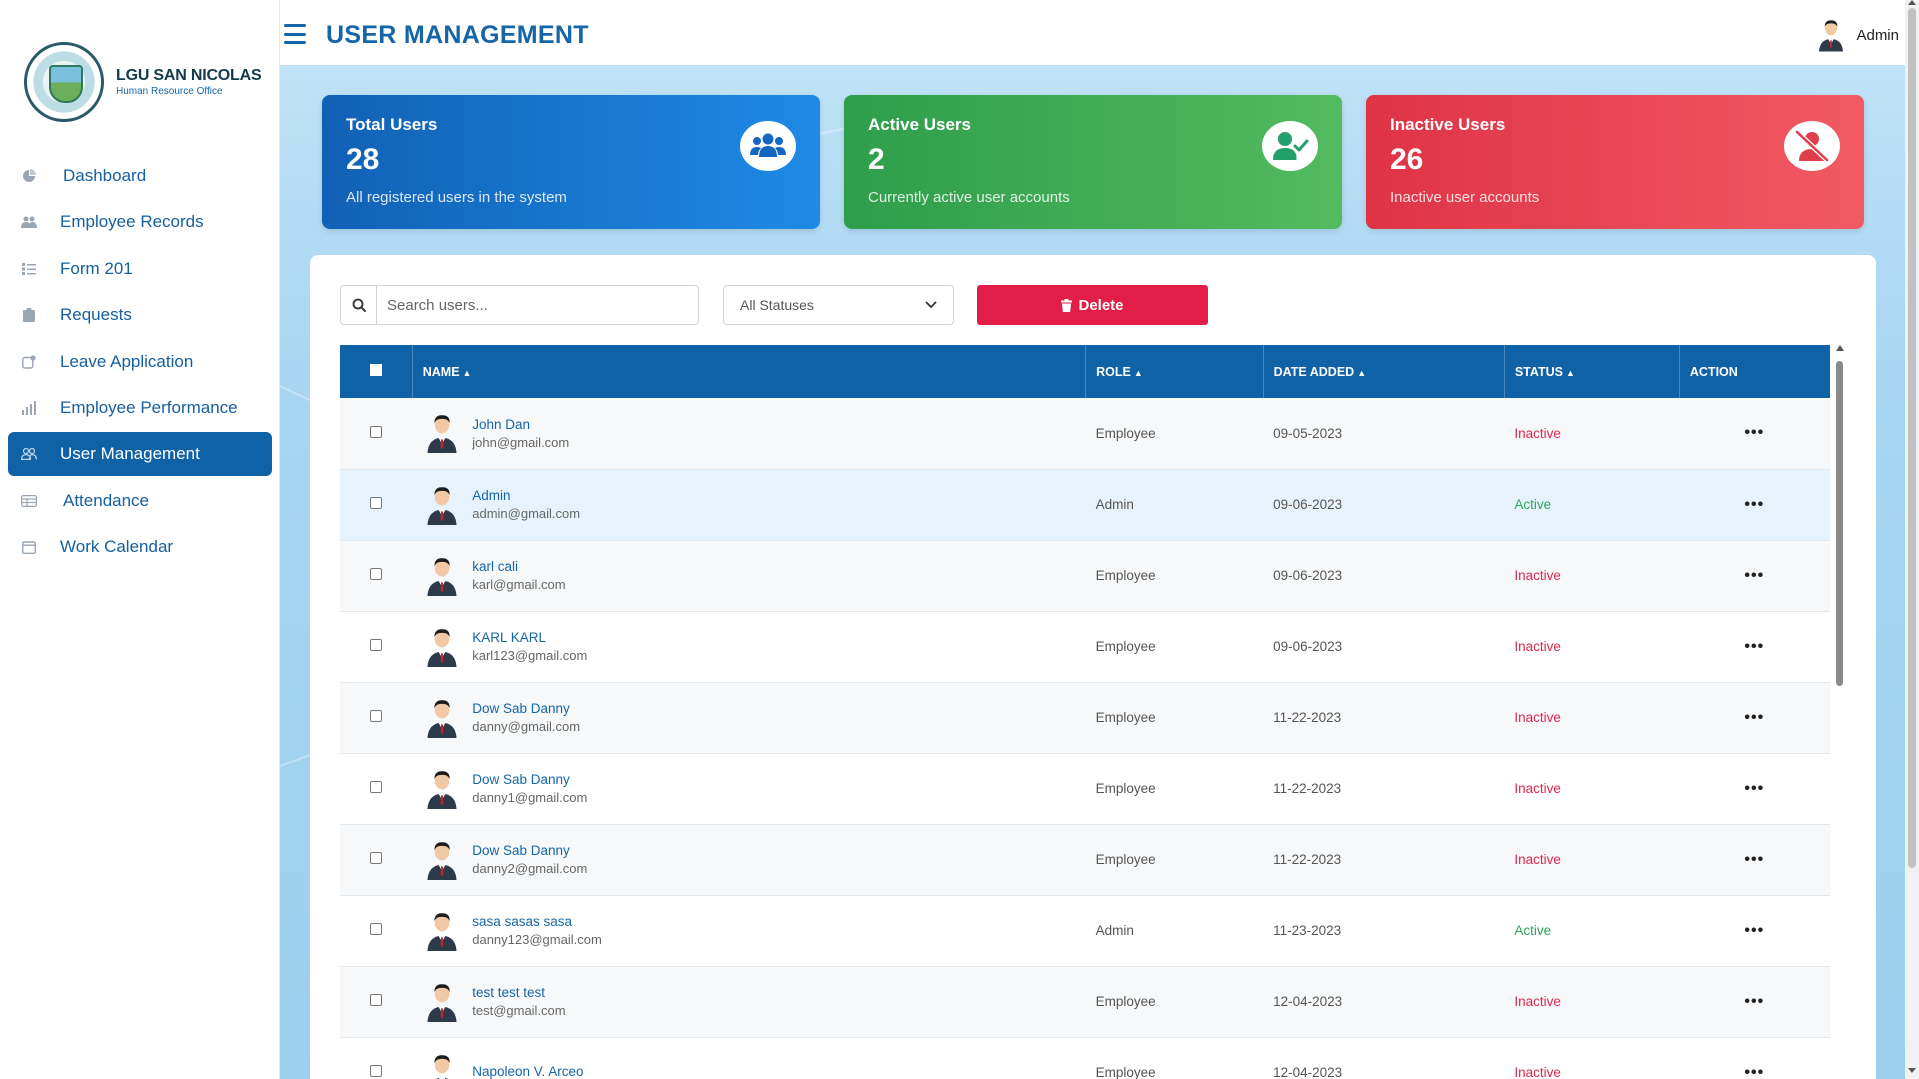 The width and height of the screenshot is (1919, 1079). Describe the element at coordinates (140, 408) in the screenshot. I see `sidebar-item-employee-performance: Employee Performance` at that location.